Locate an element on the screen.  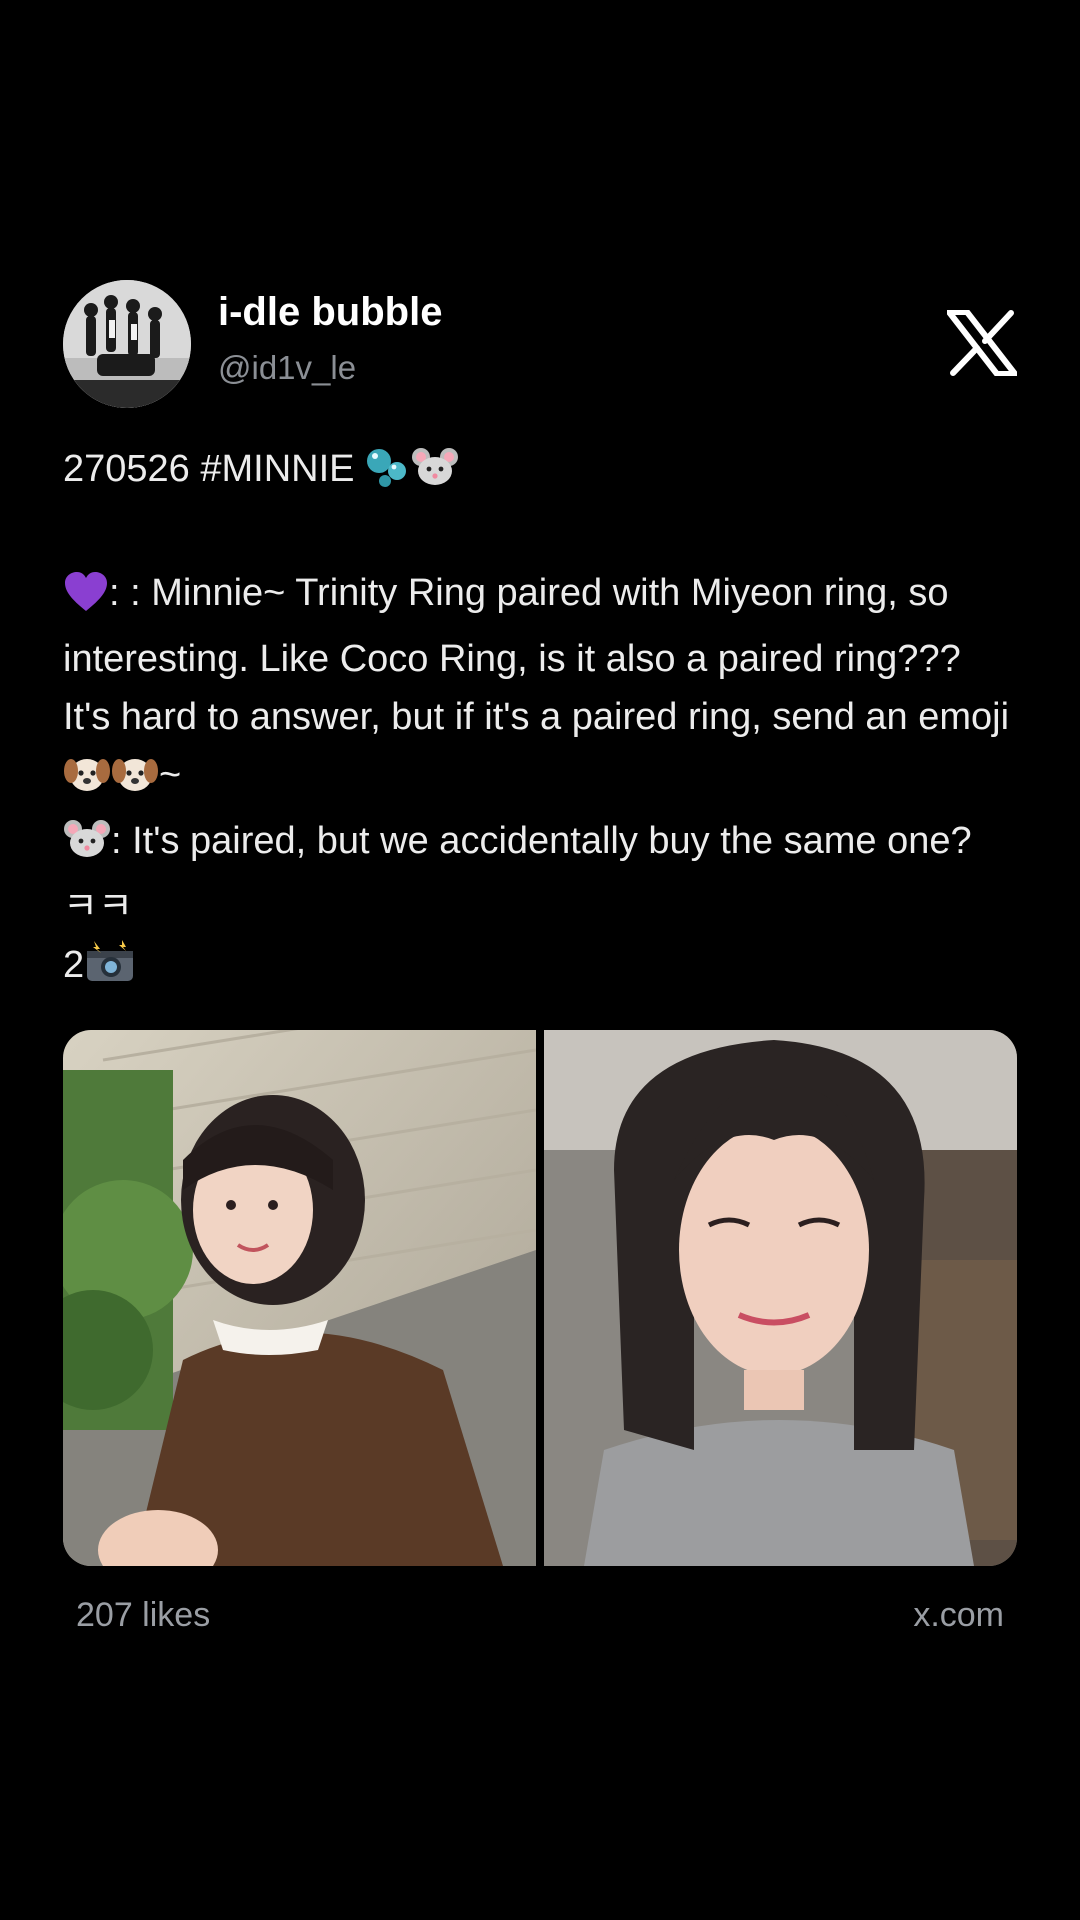
bubbles-emoji is located at coordinates (388, 475).